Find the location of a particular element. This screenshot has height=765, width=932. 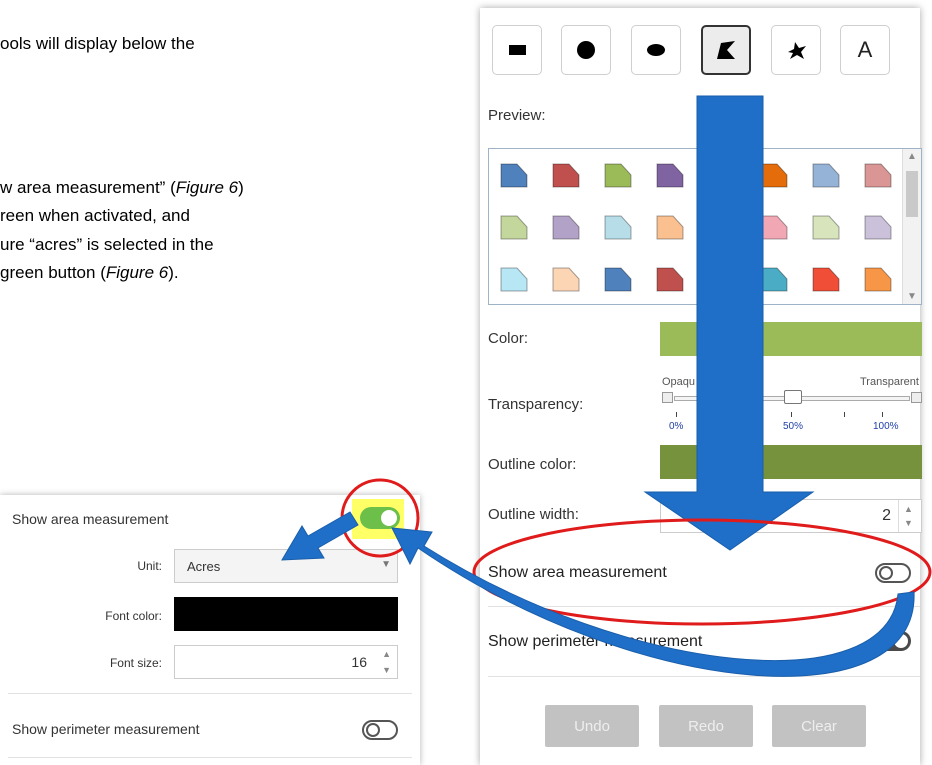

scroll-up-icon: ▲ is located at coordinates (912, 156).